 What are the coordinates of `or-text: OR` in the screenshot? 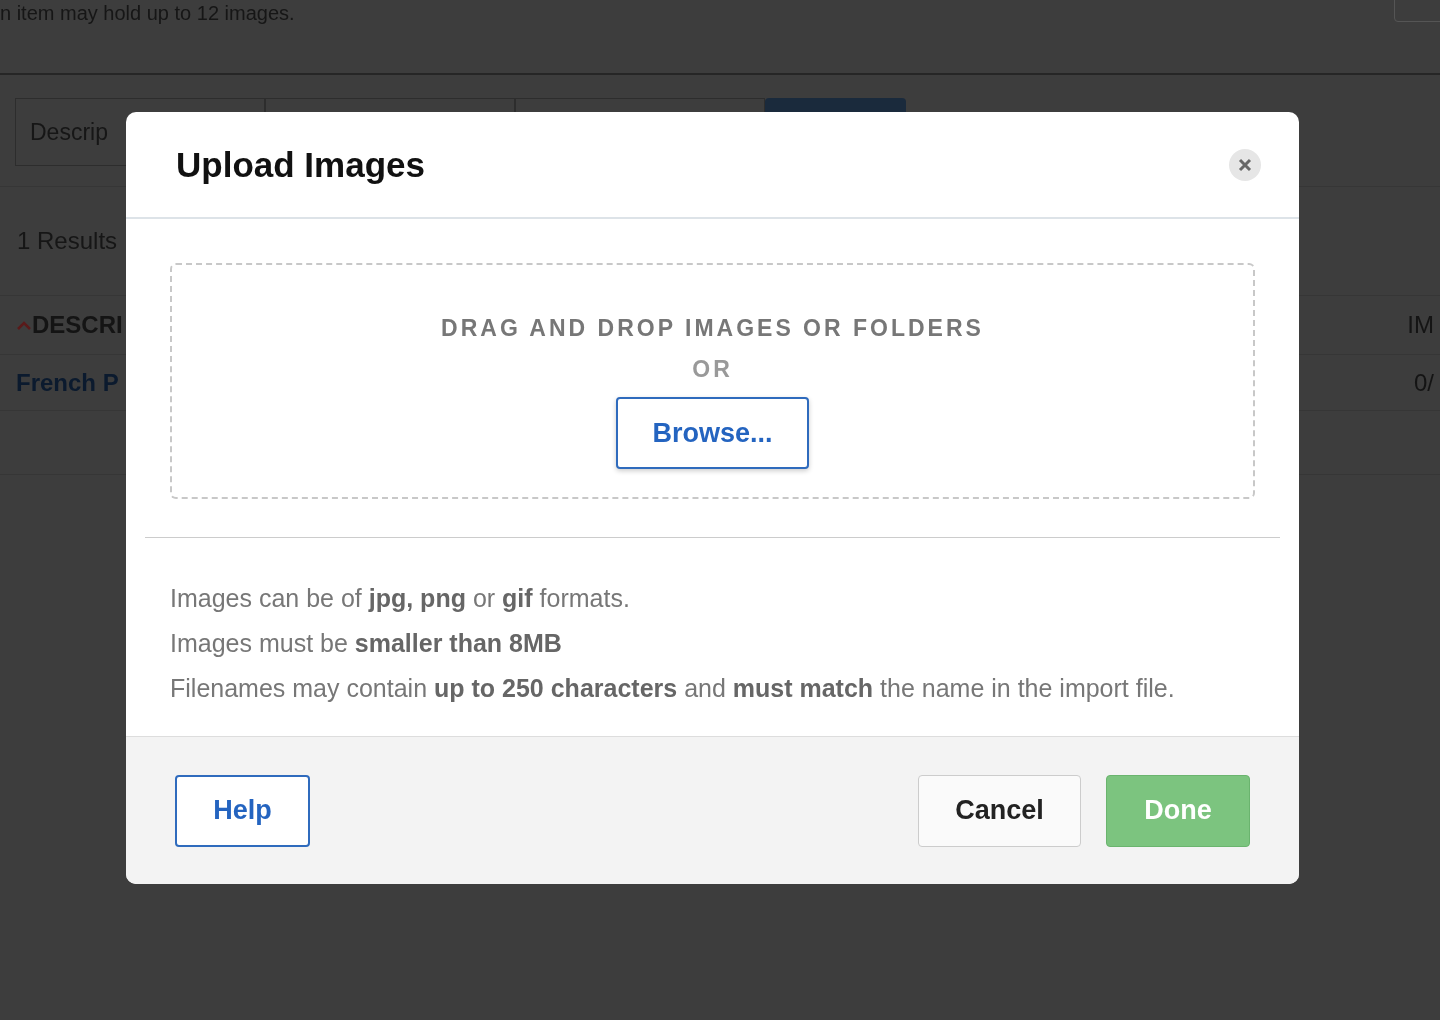 It's located at (712, 369).